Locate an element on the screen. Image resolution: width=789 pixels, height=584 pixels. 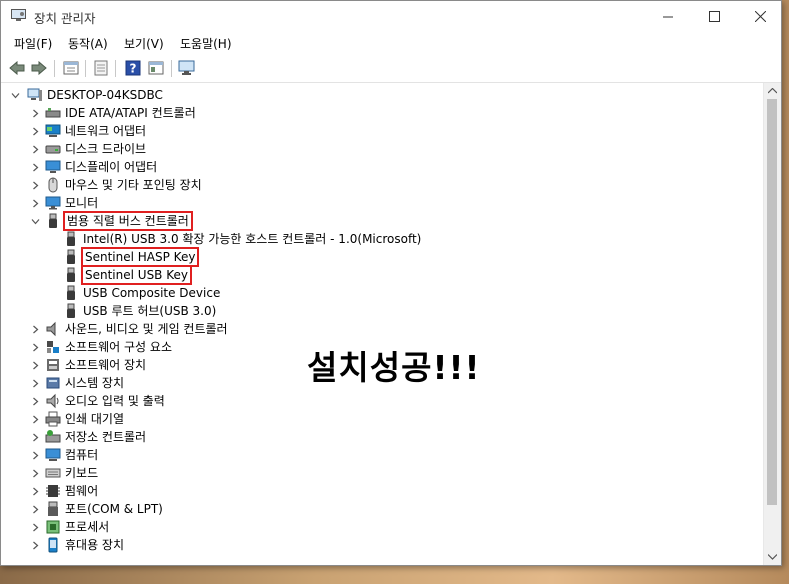
tree-category: 키보드 is located at coordinates (71, 473).